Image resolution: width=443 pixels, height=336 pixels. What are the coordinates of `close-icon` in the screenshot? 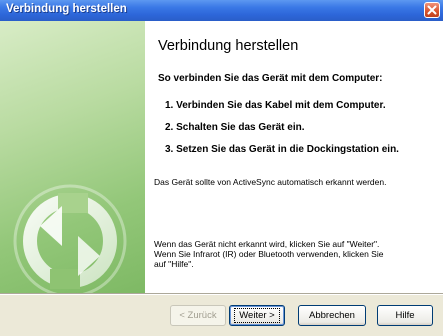 It's located at (432, 10).